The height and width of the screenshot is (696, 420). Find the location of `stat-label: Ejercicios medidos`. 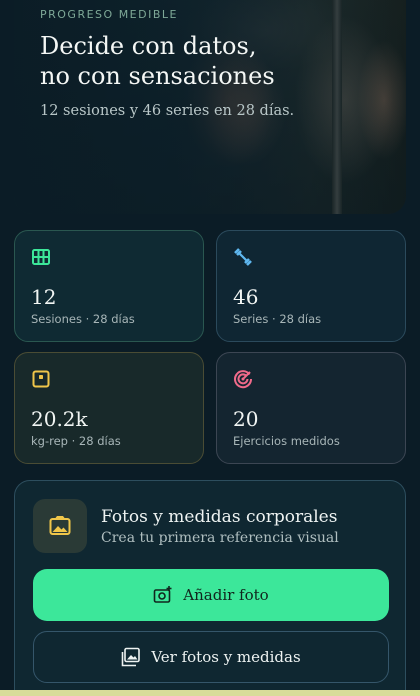

stat-label: Ejercicios medidos is located at coordinates (286, 441).